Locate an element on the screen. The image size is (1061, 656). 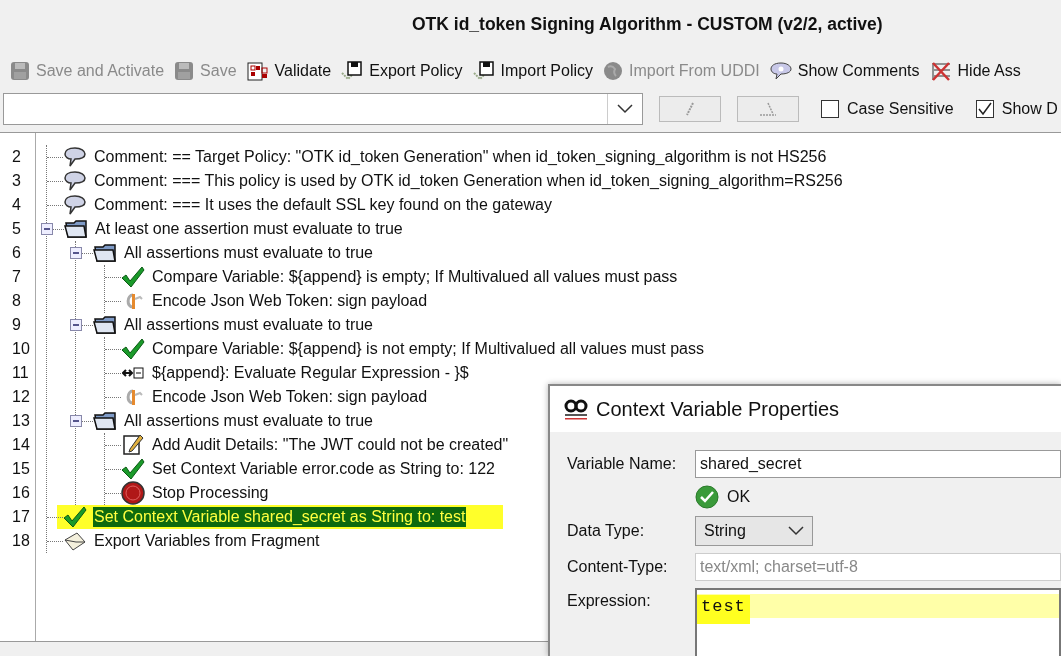
line-number: 8 is located at coordinates (16, 301).